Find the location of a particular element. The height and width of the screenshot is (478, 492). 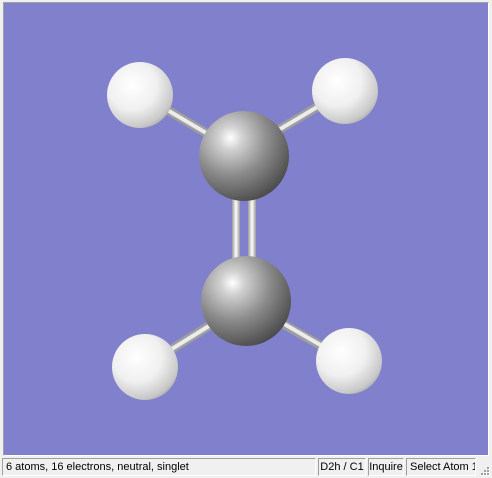

hydrogen-atom-bottom-left is located at coordinates (145, 367).